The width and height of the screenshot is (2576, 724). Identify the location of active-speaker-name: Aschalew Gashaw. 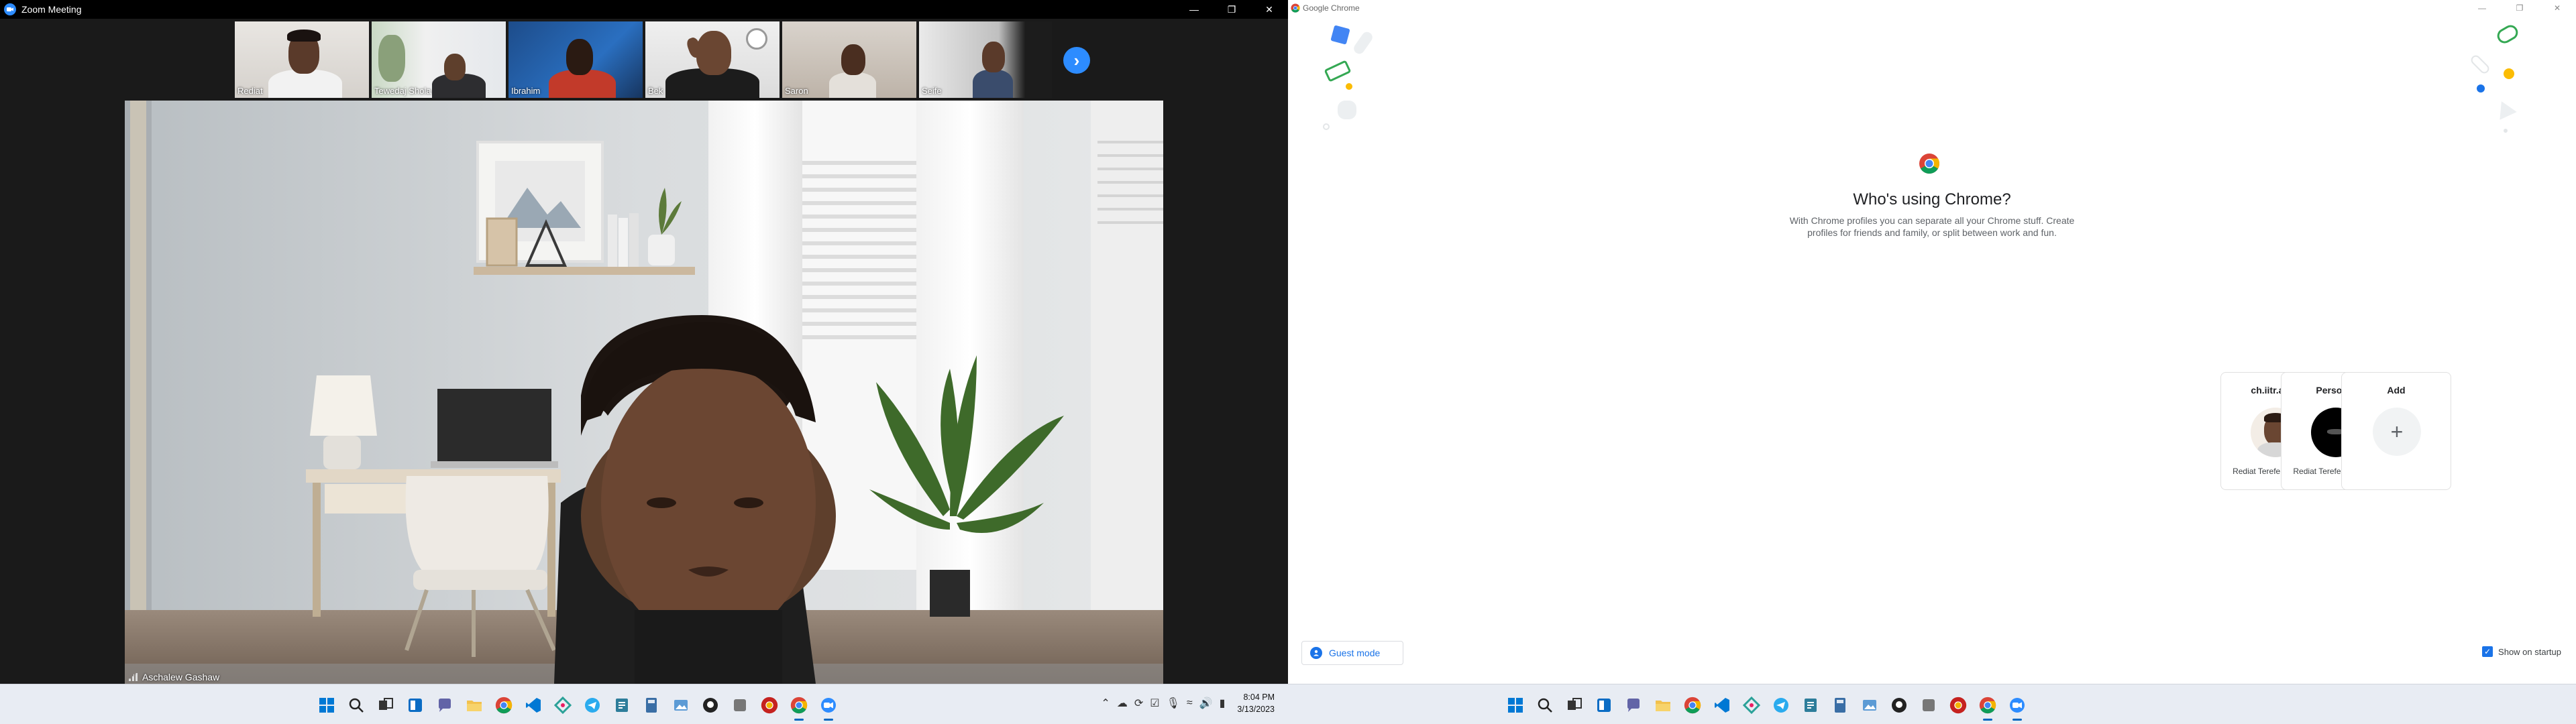
(181, 677).